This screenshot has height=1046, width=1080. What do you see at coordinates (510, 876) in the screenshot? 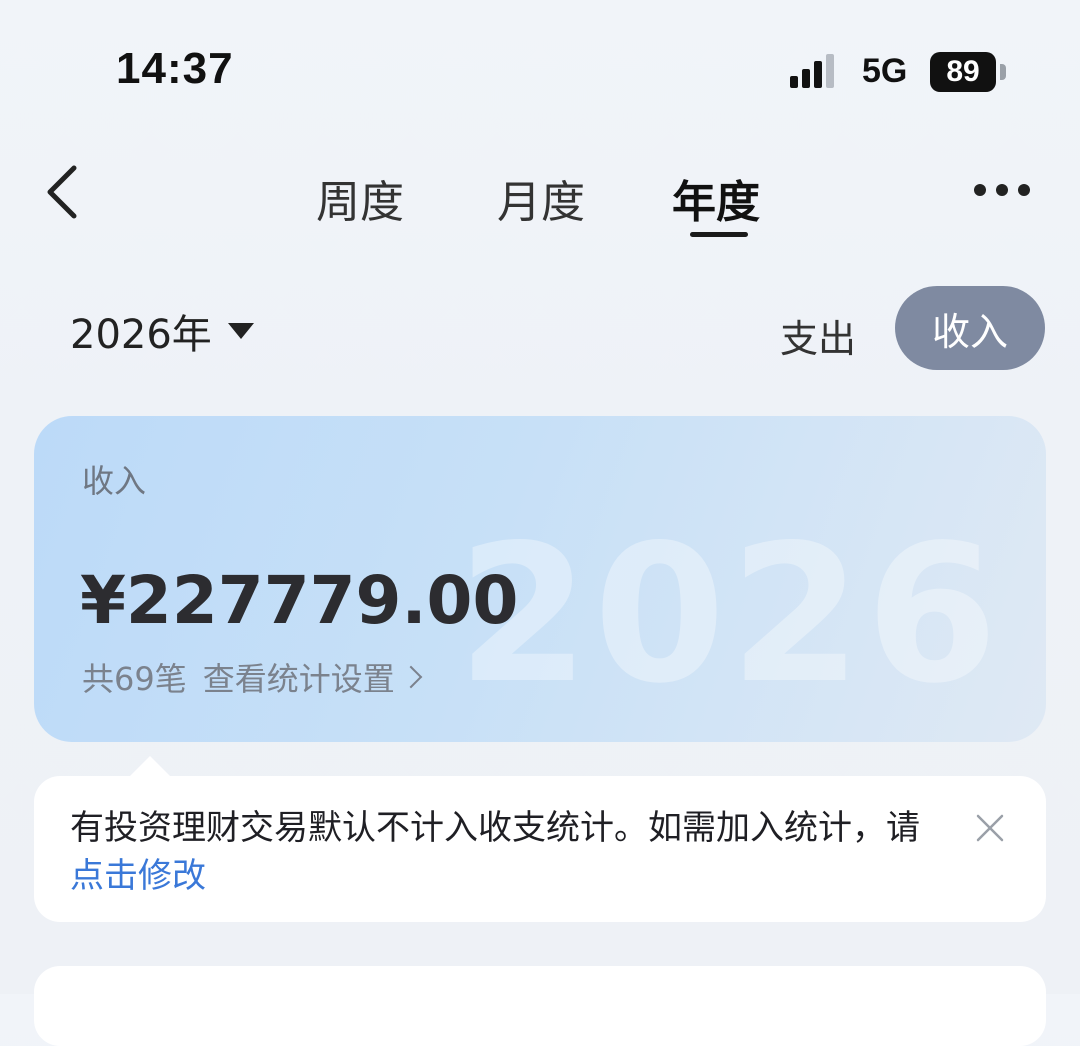
I see `tip-modify-link: 点击修改` at bounding box center [510, 876].